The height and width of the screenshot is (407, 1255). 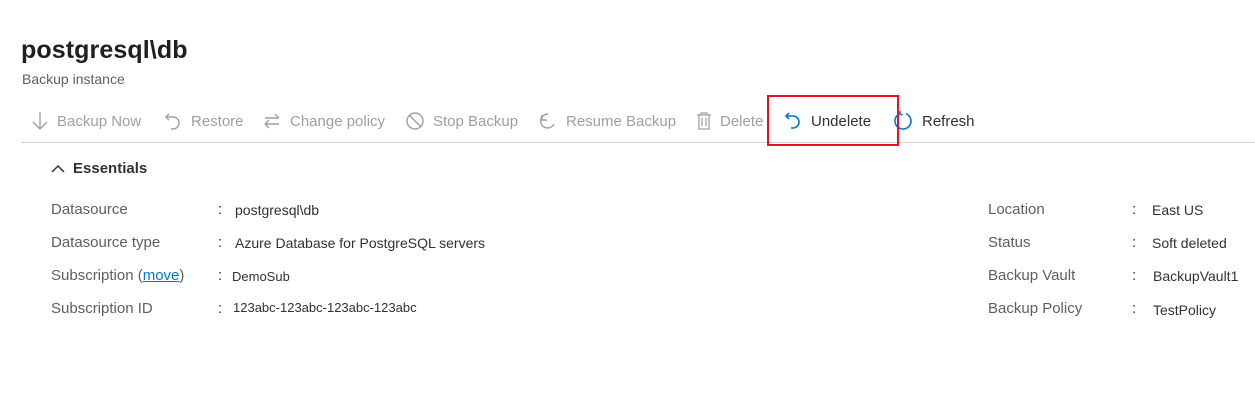 I want to click on resume-backup-label: Resume Backup, so click(x=621, y=121).